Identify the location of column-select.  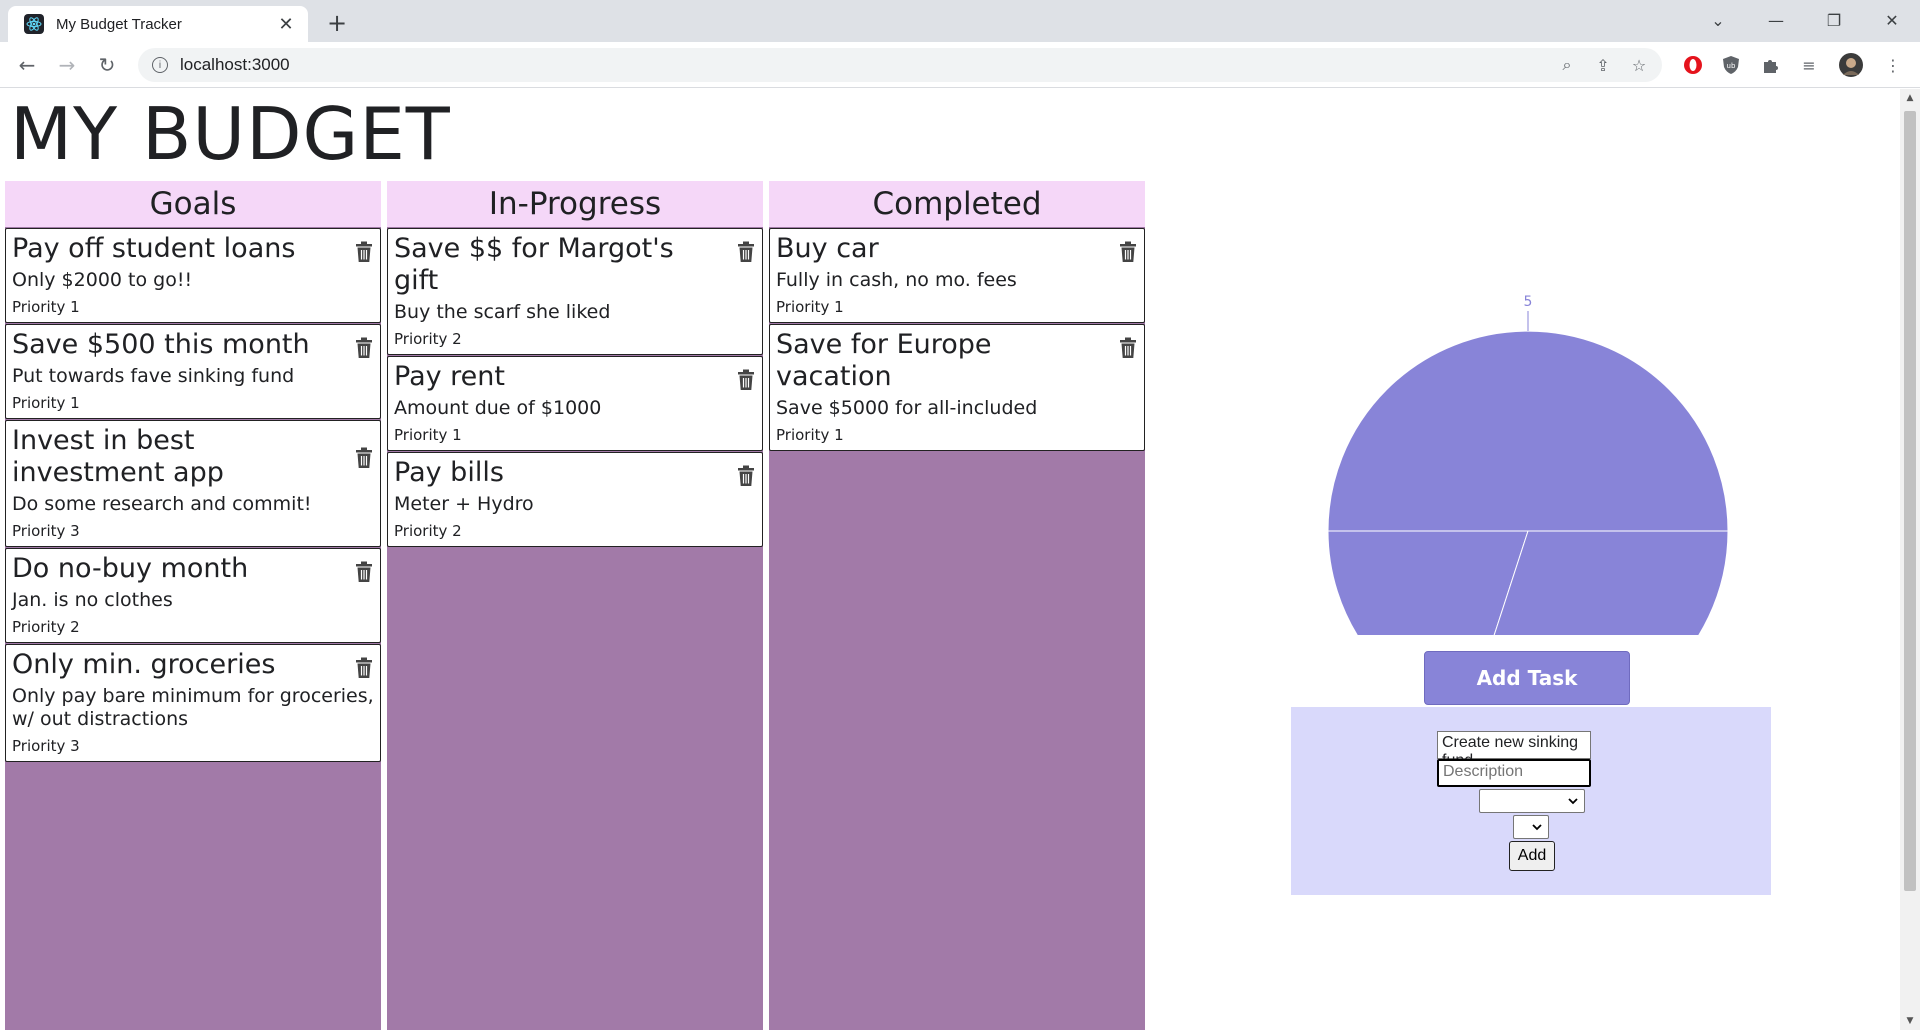
(1532, 801).